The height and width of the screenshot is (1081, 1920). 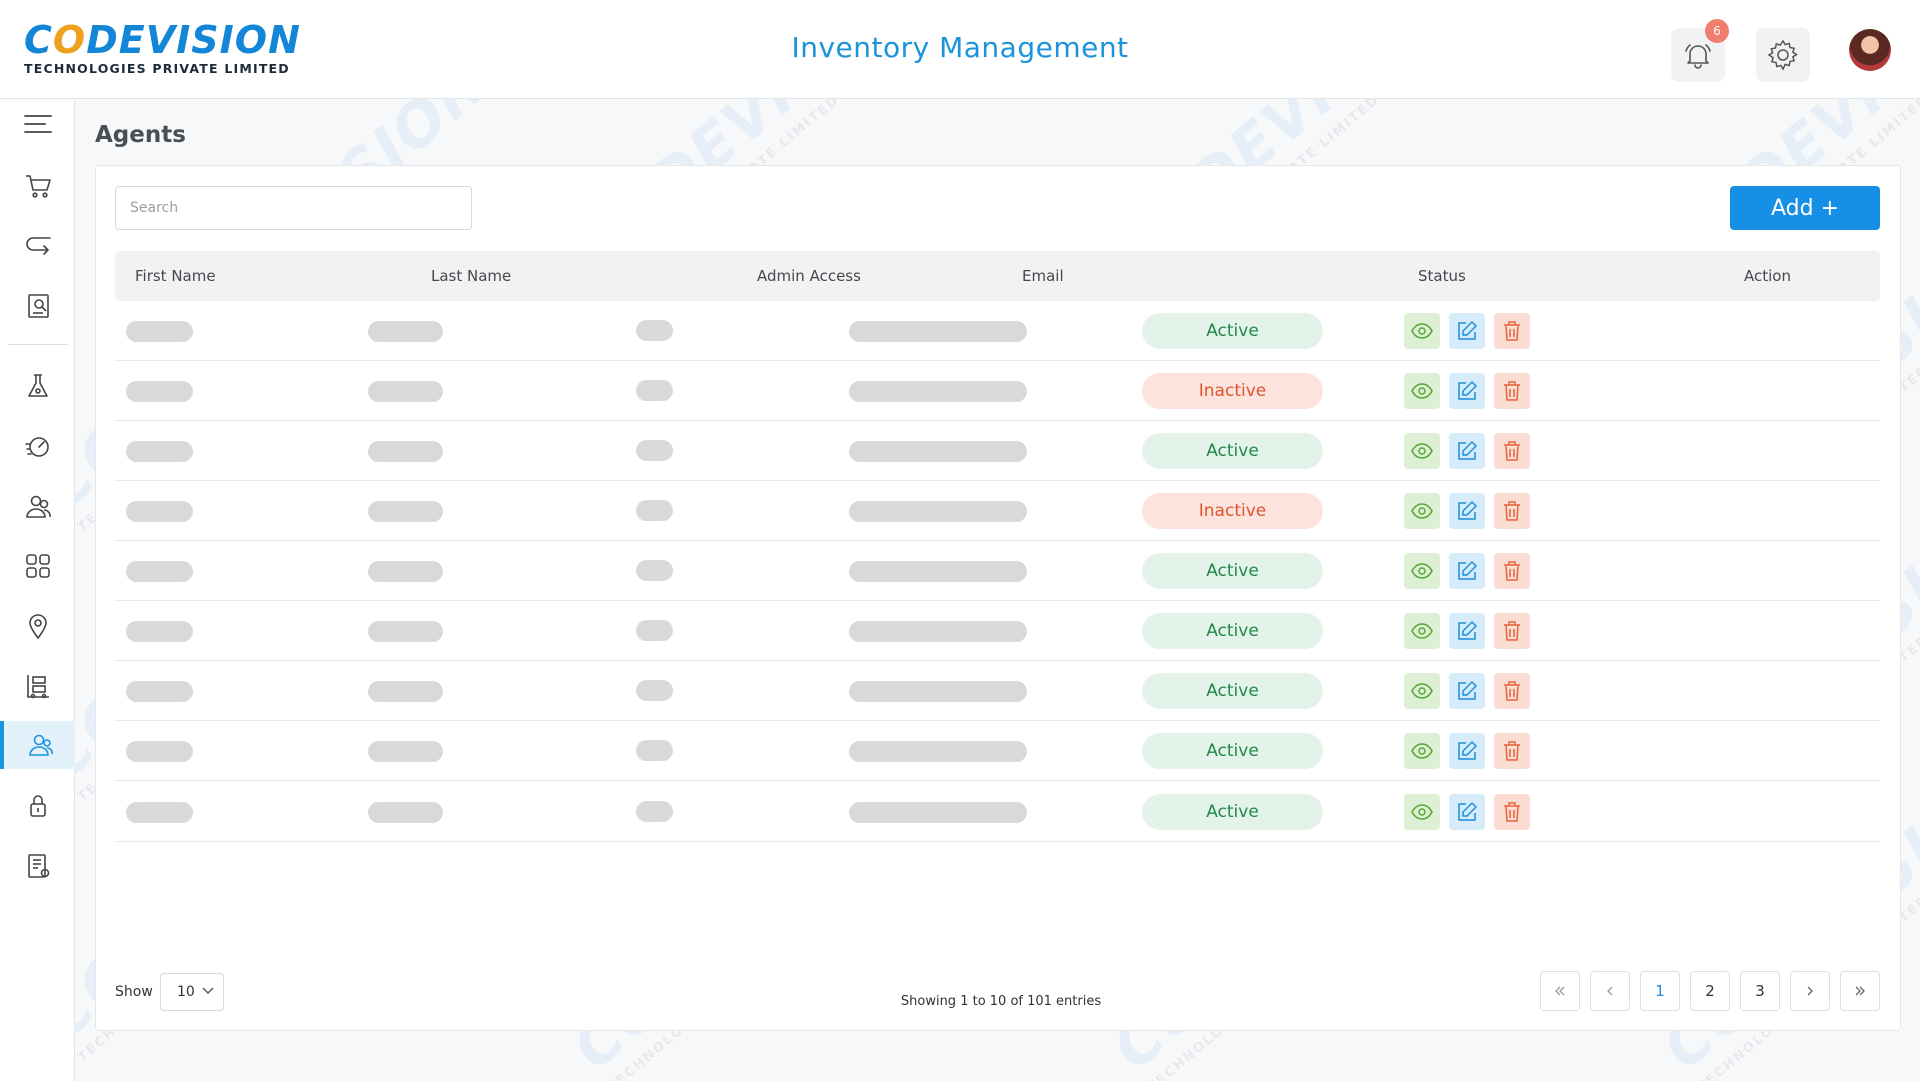 I want to click on user-avatar, so click(x=1870, y=50).